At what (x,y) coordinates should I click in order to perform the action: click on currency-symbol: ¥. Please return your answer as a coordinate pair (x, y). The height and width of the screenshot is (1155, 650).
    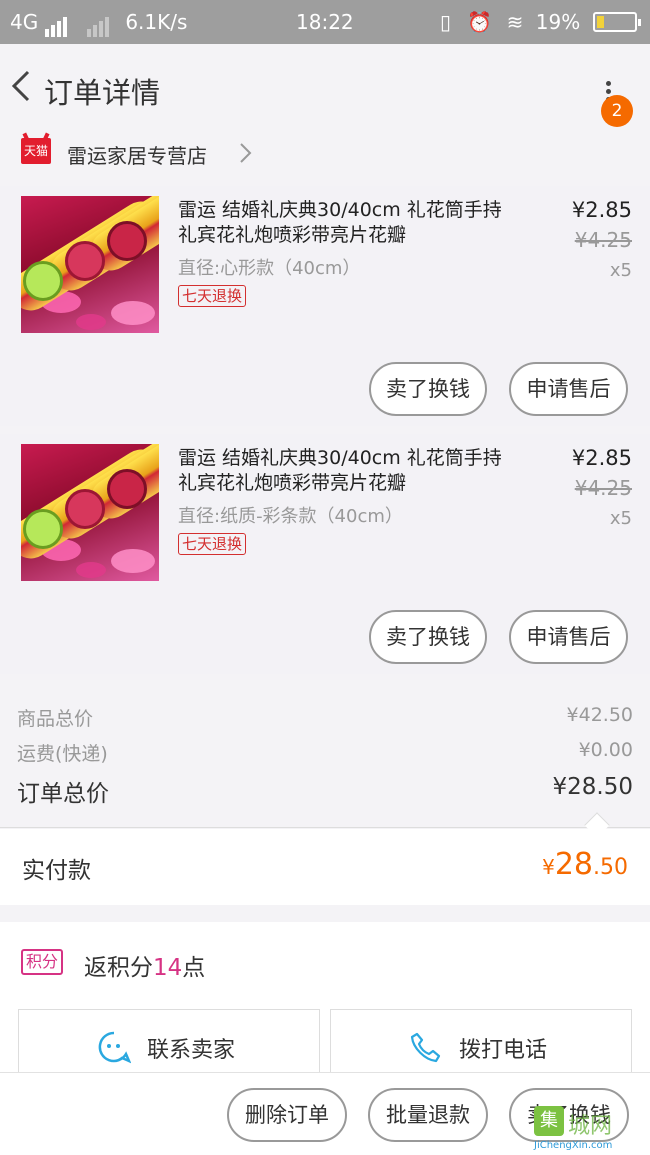
    Looking at the image, I should click on (548, 867).